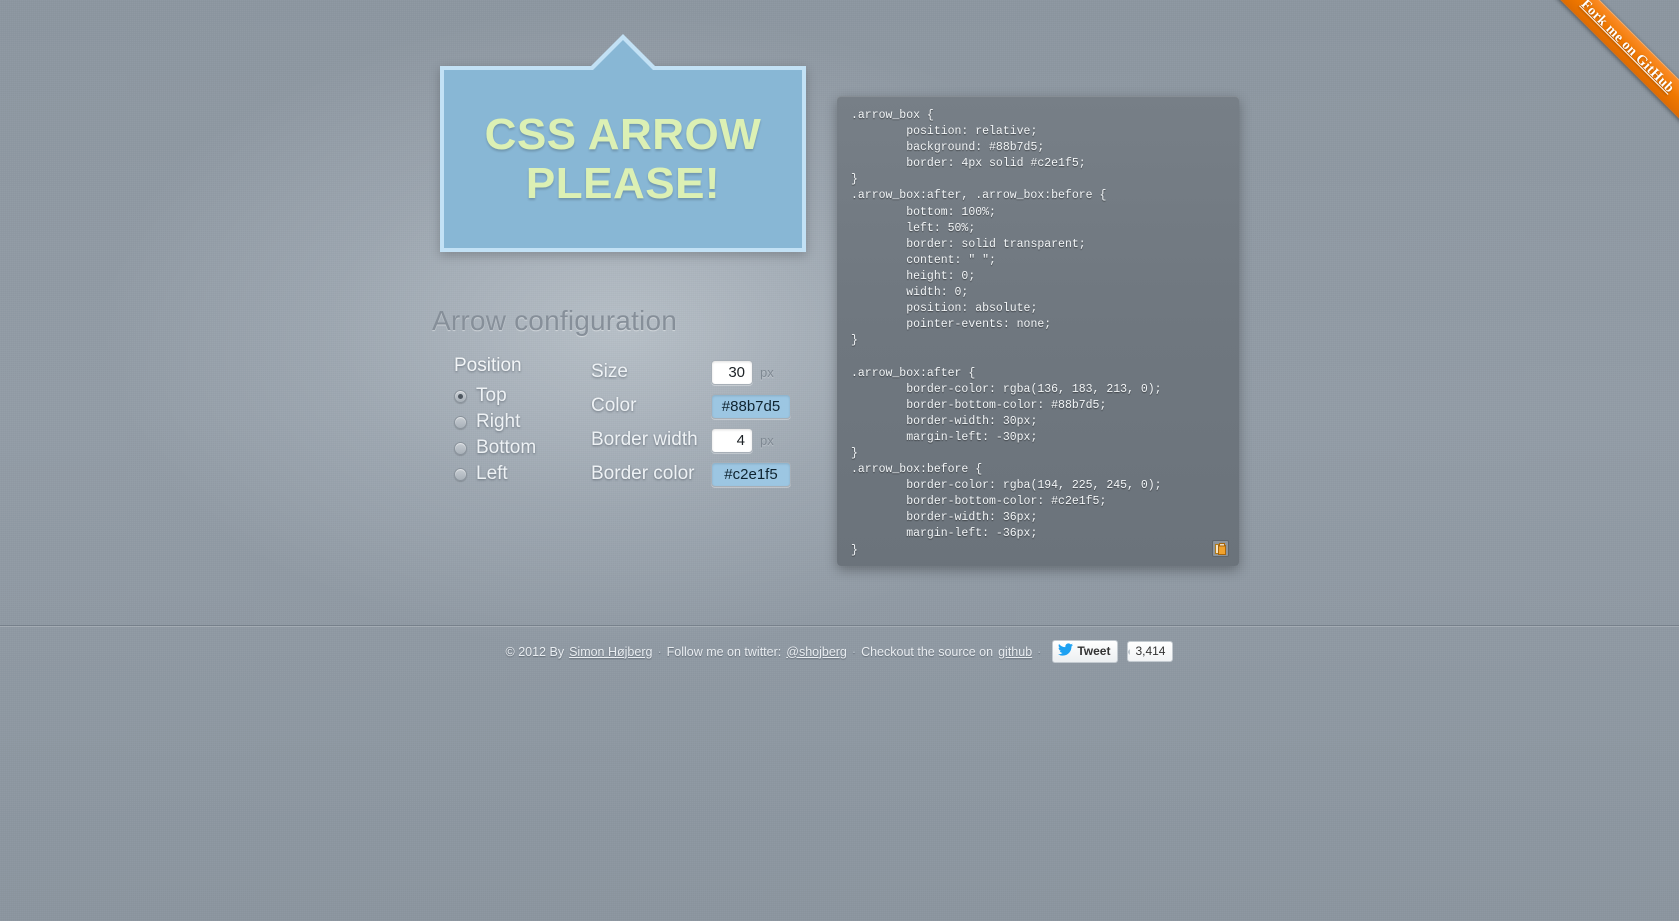  I want to click on fork-me-ribbon-container: Fork me on GitHub, so click(1604, 75).